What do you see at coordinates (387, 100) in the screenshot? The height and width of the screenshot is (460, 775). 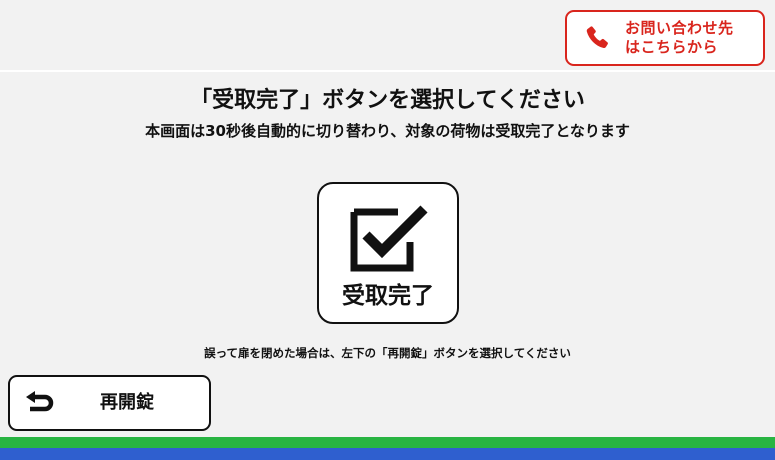 I see `page-title: 「受取完了」ボタンを選択してください` at bounding box center [387, 100].